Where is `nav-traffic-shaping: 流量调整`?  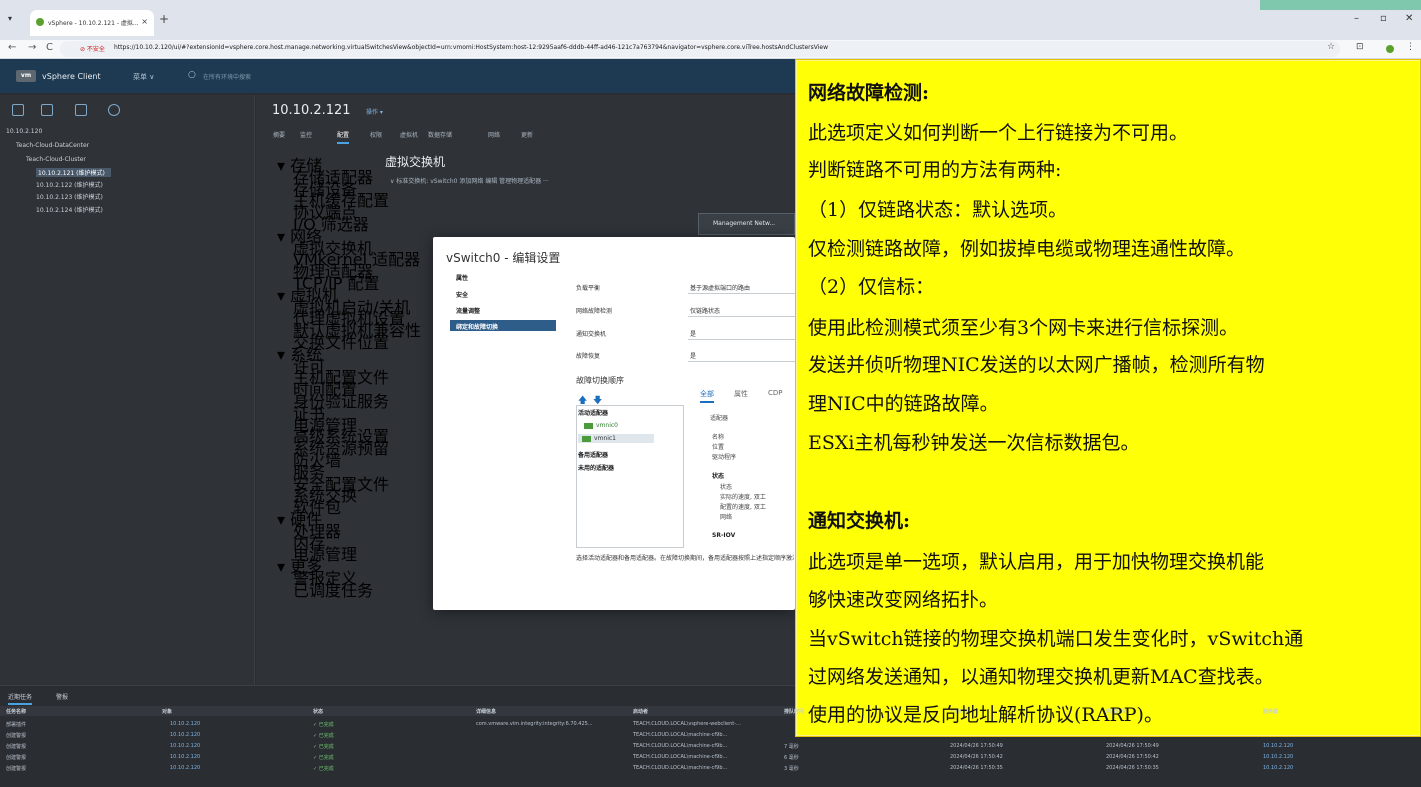
nav-traffic-shaping: 流量调整 is located at coordinates (468, 310).